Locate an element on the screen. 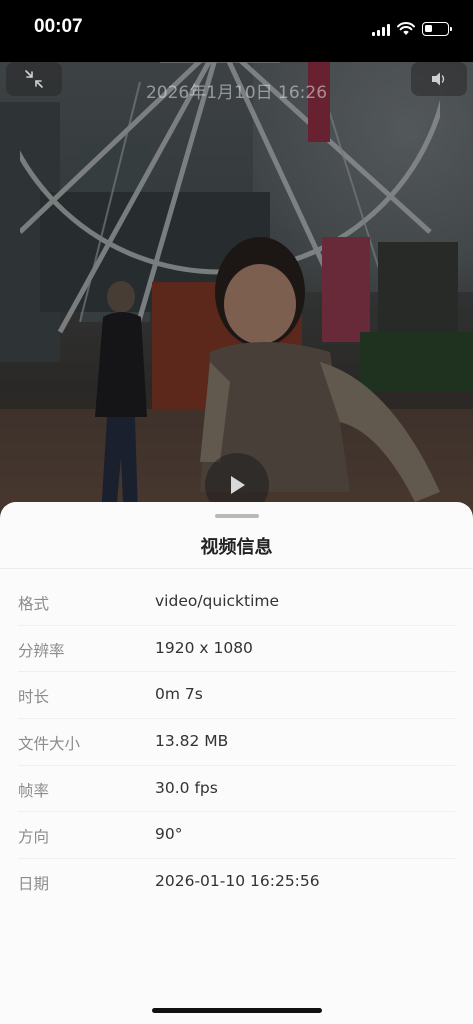  mute-button is located at coordinates (439, 79).